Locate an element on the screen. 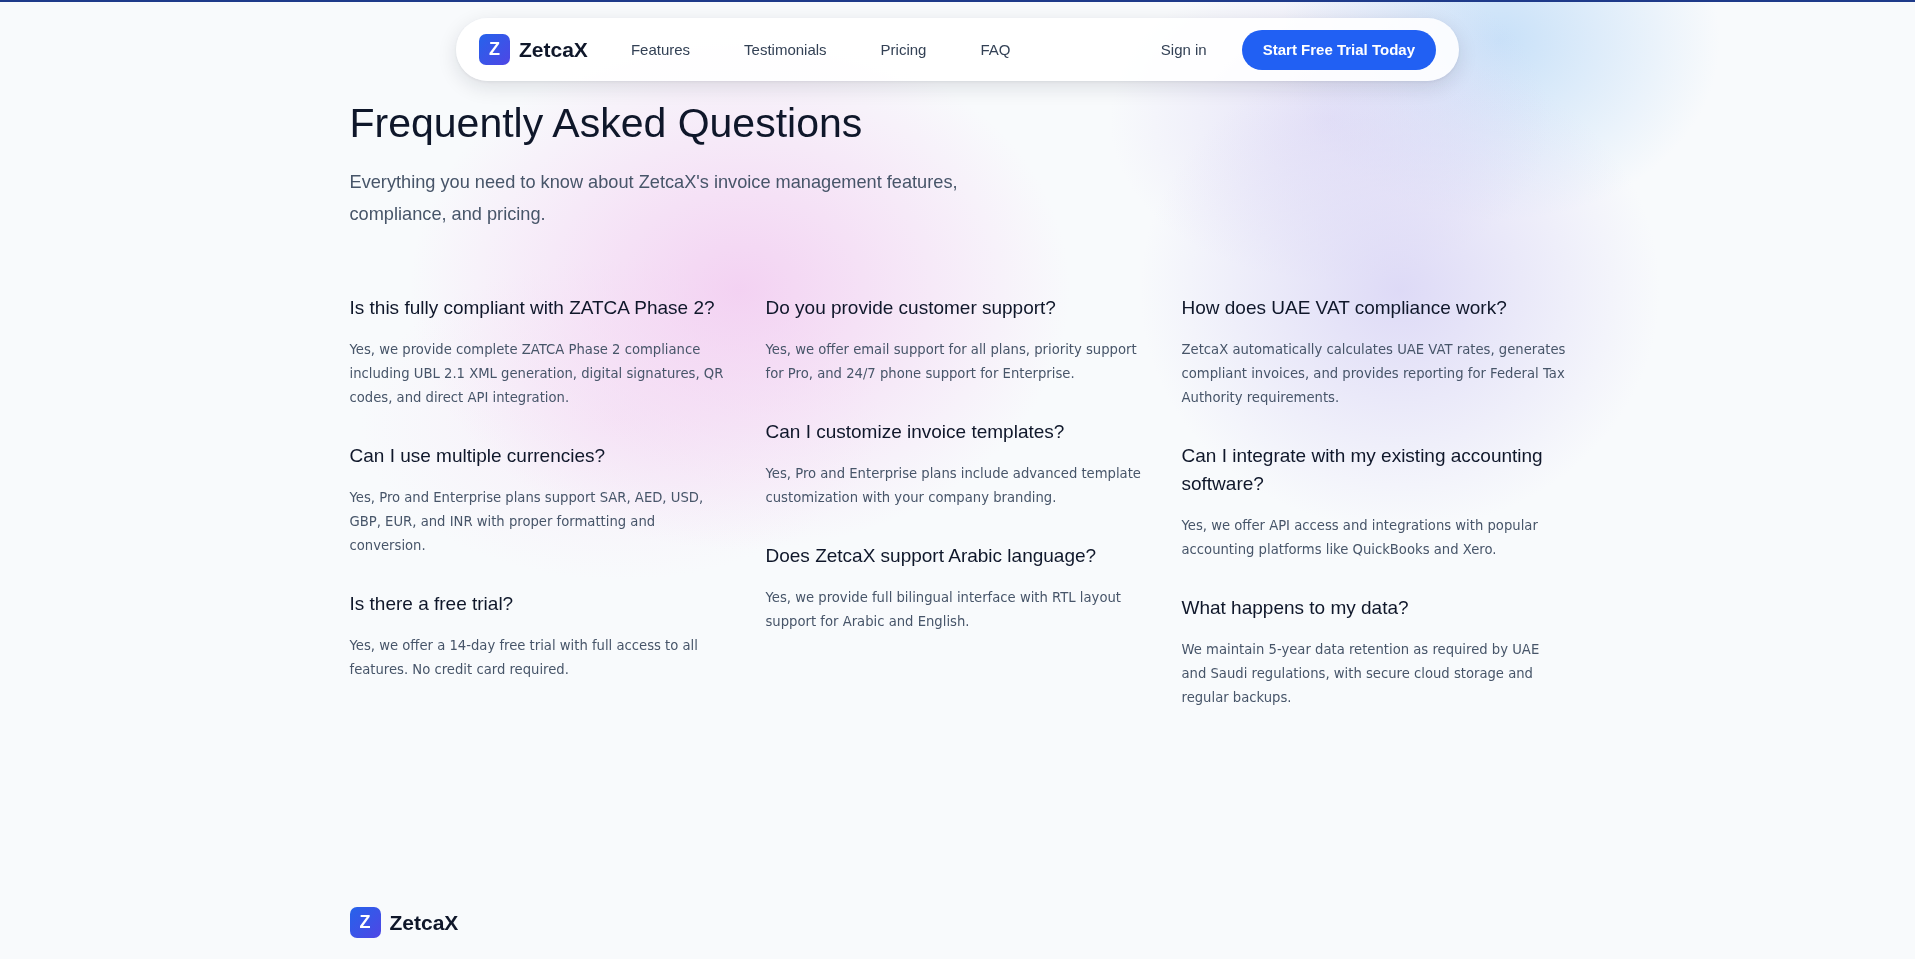 This screenshot has width=1915, height=959. sign-in-link: Sign in is located at coordinates (1183, 49).